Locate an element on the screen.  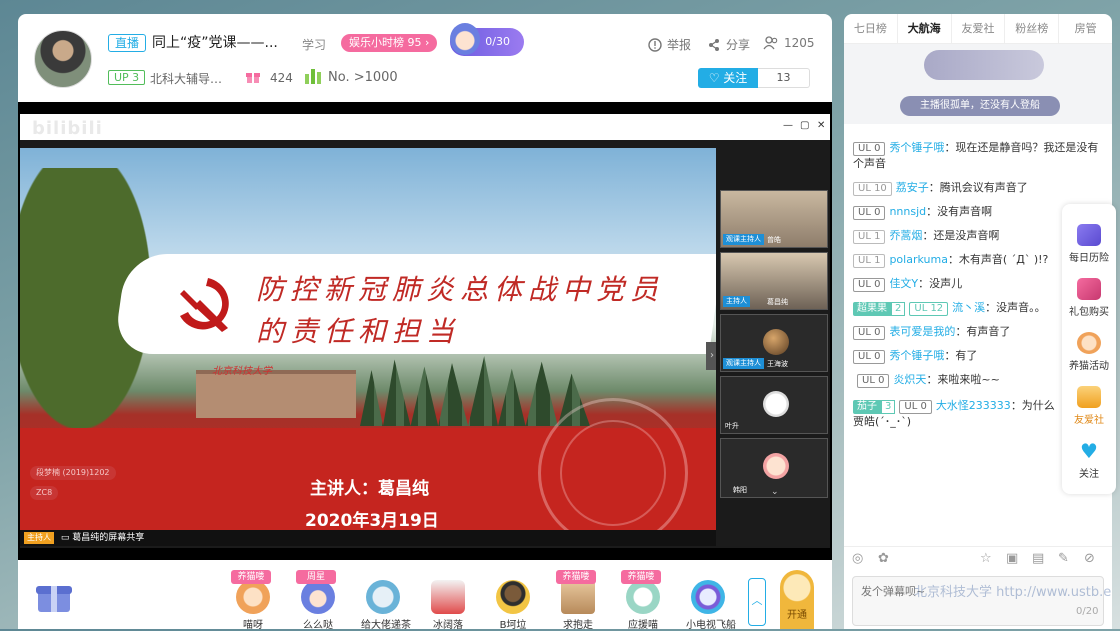
side-item-guild: 友爱社 is located at coordinates (1089, 406).